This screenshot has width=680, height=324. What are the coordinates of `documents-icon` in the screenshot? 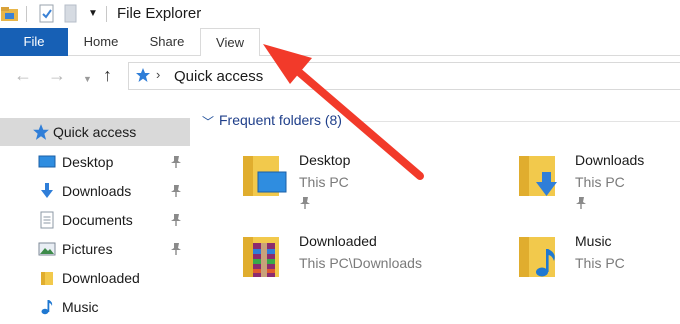 It's located at (47, 220).